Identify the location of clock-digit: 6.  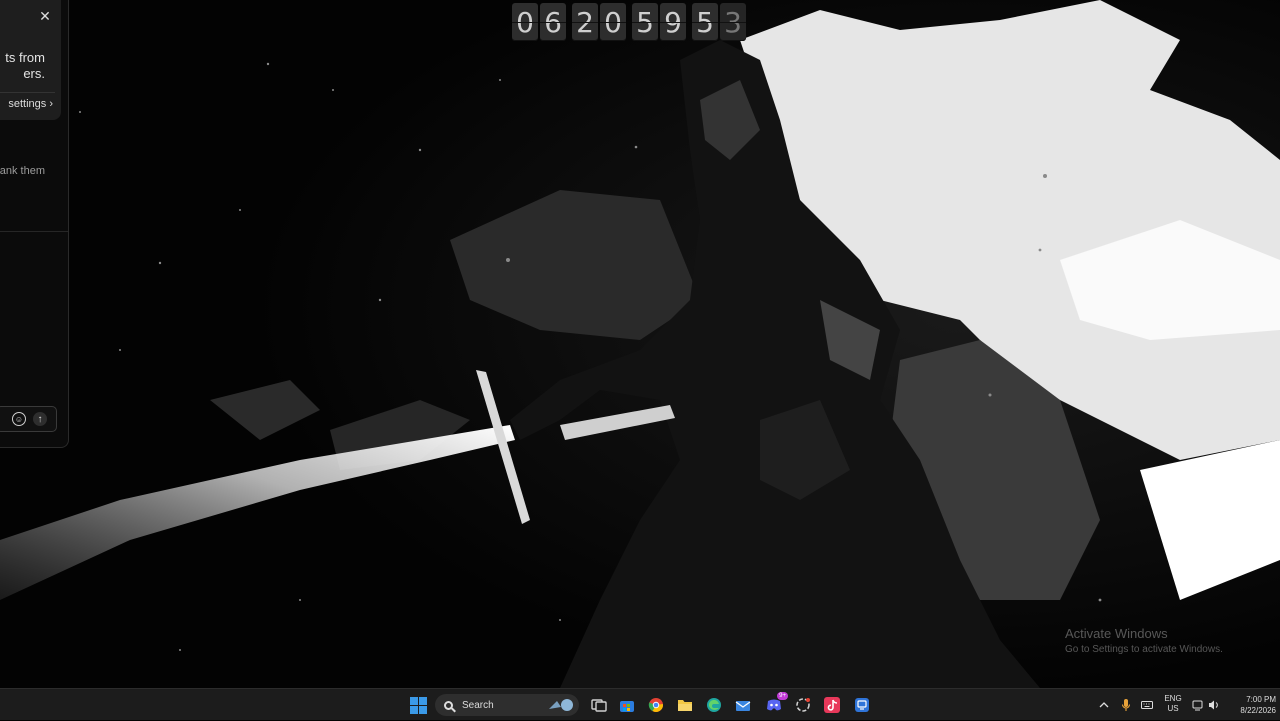
(553, 22).